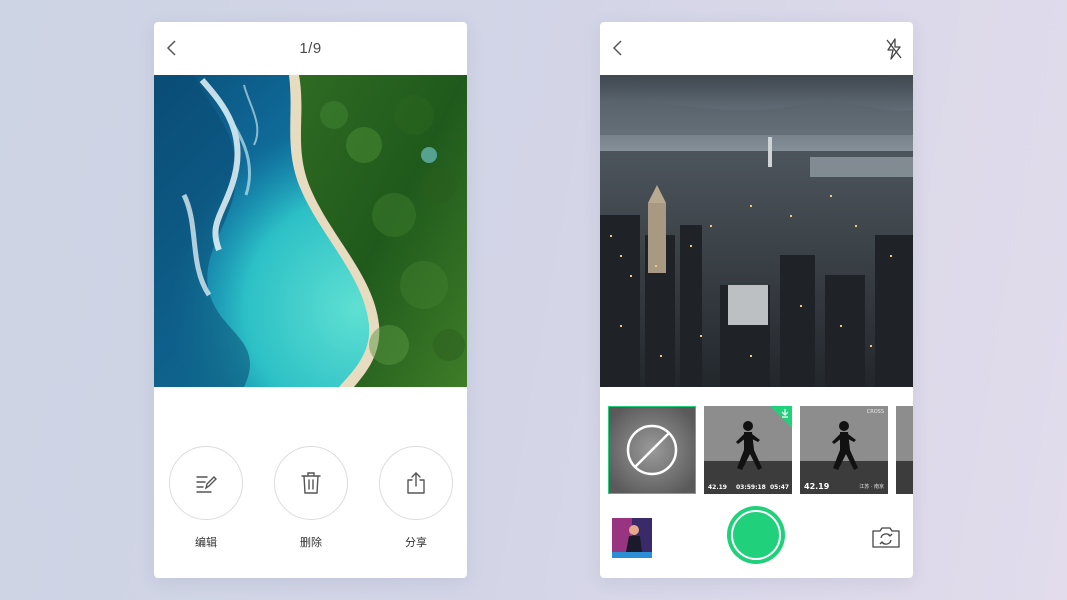 This screenshot has width=1067, height=600. What do you see at coordinates (844, 450) in the screenshot?
I see `filter-2: CROSS 42.19 江苏 · 南京` at bounding box center [844, 450].